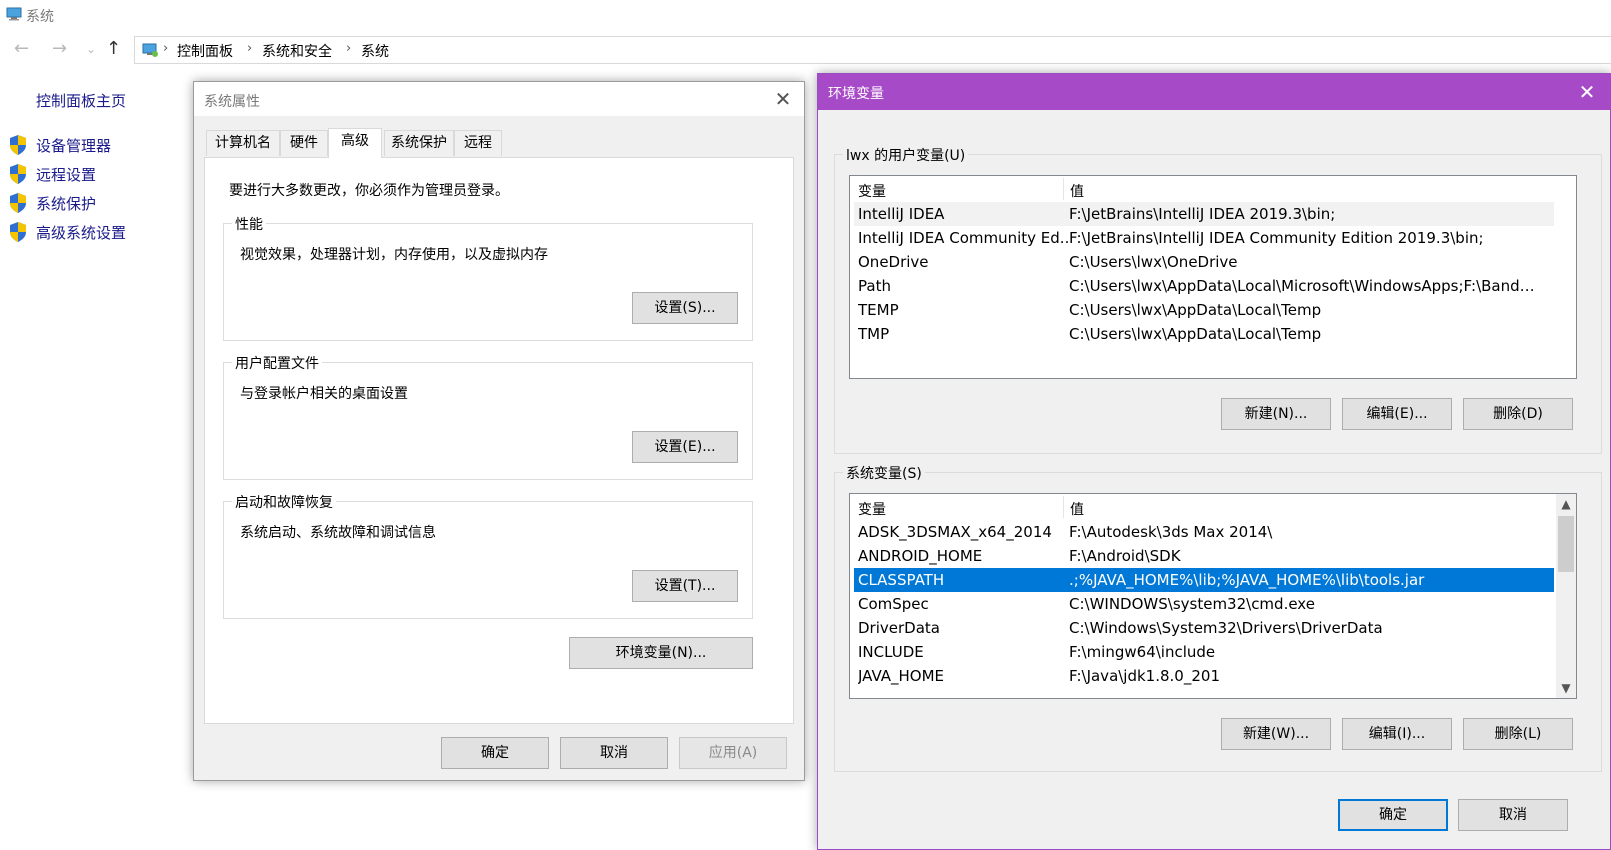 This screenshot has width=1611, height=850. What do you see at coordinates (1204, 652) in the screenshot?
I see `list-item: INCLUDE F:\mingw64\include` at bounding box center [1204, 652].